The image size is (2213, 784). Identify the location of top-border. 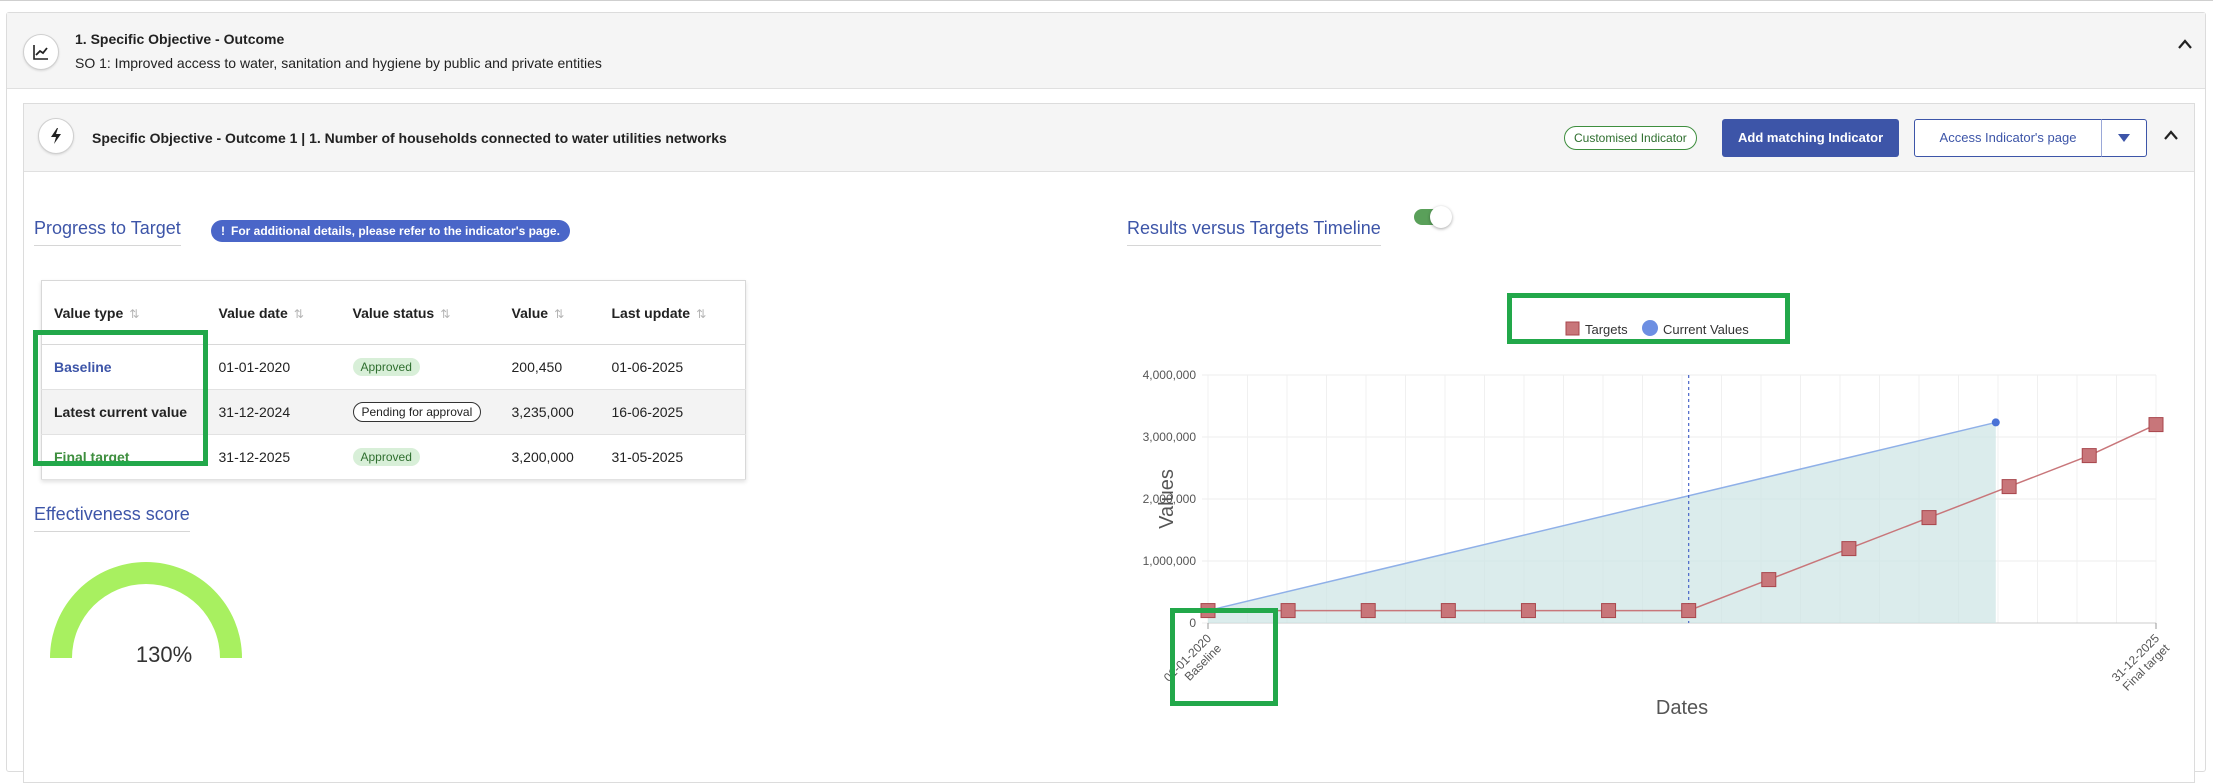
(1106, 2).